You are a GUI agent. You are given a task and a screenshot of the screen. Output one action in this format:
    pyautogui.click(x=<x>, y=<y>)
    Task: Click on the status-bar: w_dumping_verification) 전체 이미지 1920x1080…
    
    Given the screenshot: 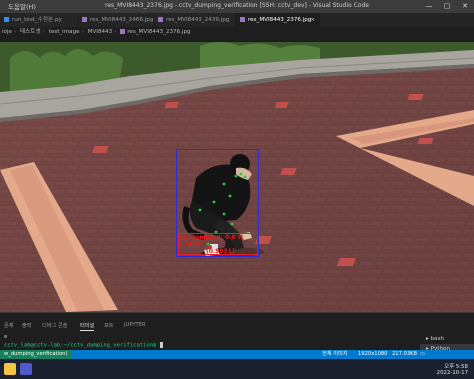 What is the action you would take?
    pyautogui.click(x=237, y=354)
    